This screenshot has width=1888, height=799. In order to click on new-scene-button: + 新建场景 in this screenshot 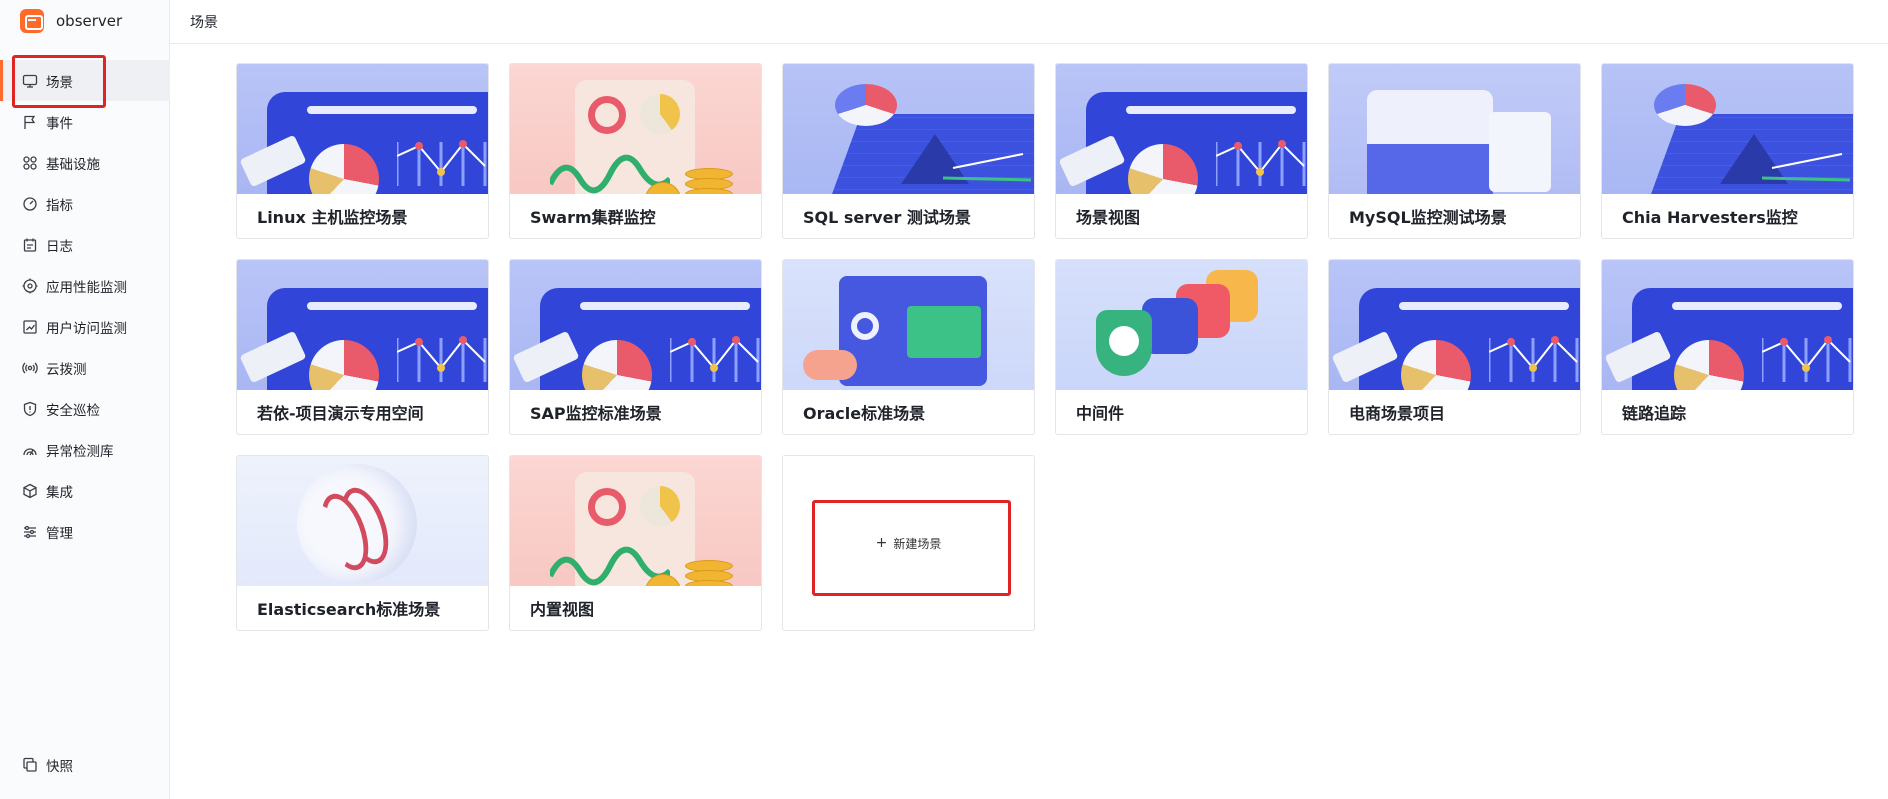, I will do `click(909, 543)`.